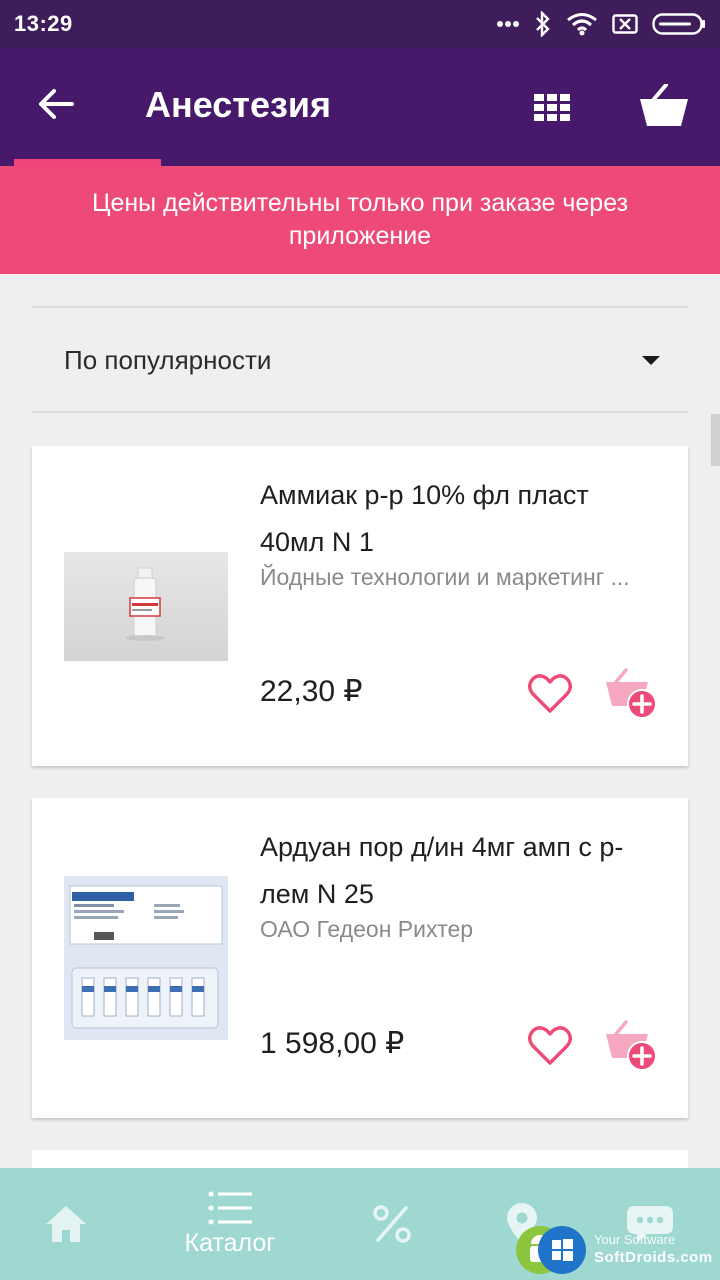 This screenshot has height=1280, width=720. I want to click on scrollbar-thumb, so click(715, 440).